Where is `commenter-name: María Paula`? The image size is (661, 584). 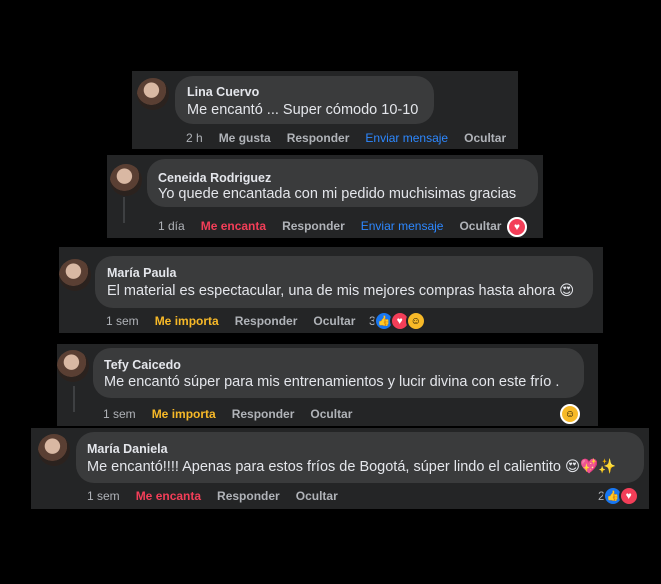 commenter-name: María Paula is located at coordinates (141, 273).